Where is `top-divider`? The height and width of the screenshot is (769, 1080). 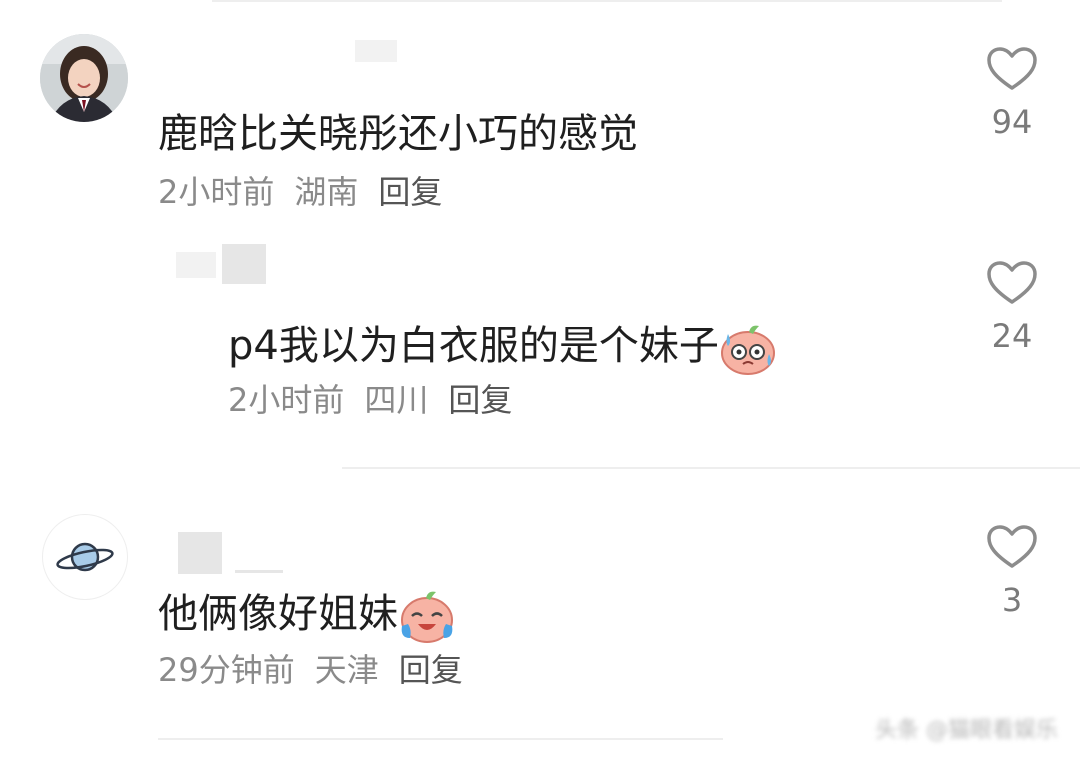
top-divider is located at coordinates (607, 1).